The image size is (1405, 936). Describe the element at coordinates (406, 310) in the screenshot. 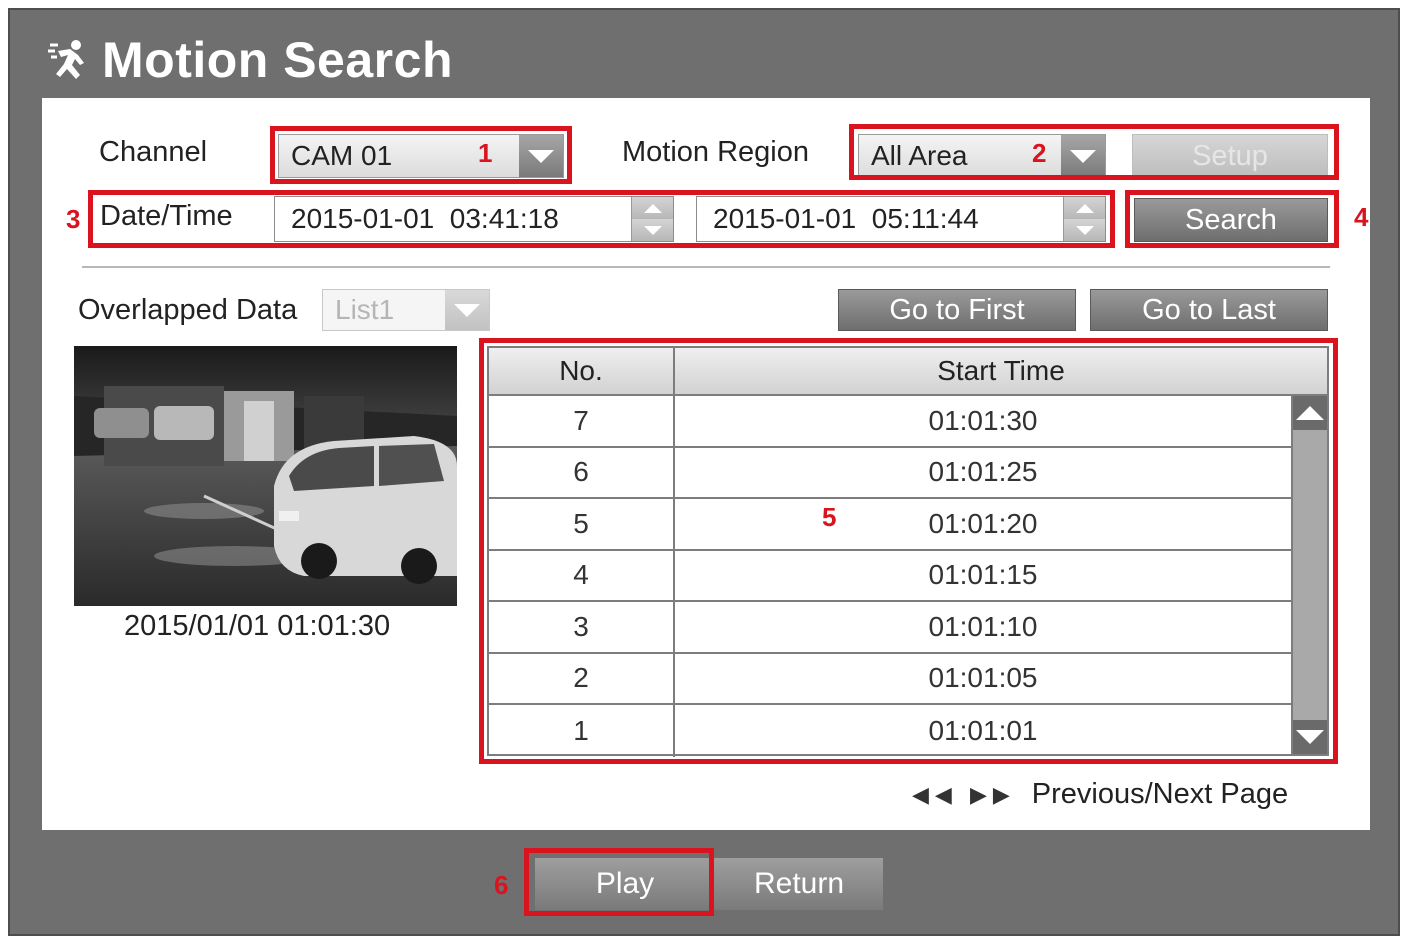

I see `overlapped-data-select: List1` at that location.